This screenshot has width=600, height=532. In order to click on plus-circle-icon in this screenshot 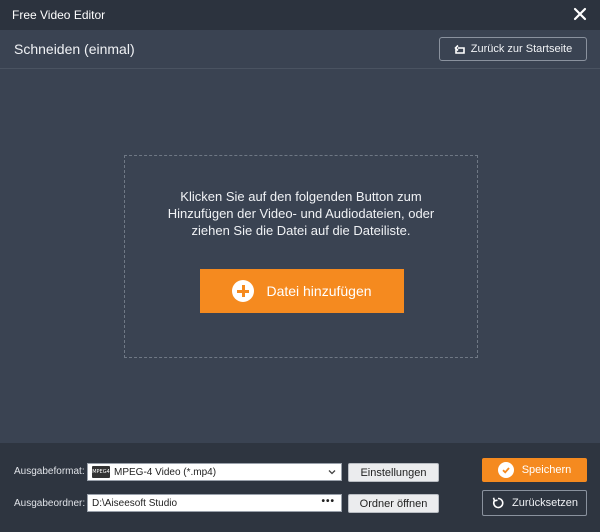, I will do `click(243, 291)`.